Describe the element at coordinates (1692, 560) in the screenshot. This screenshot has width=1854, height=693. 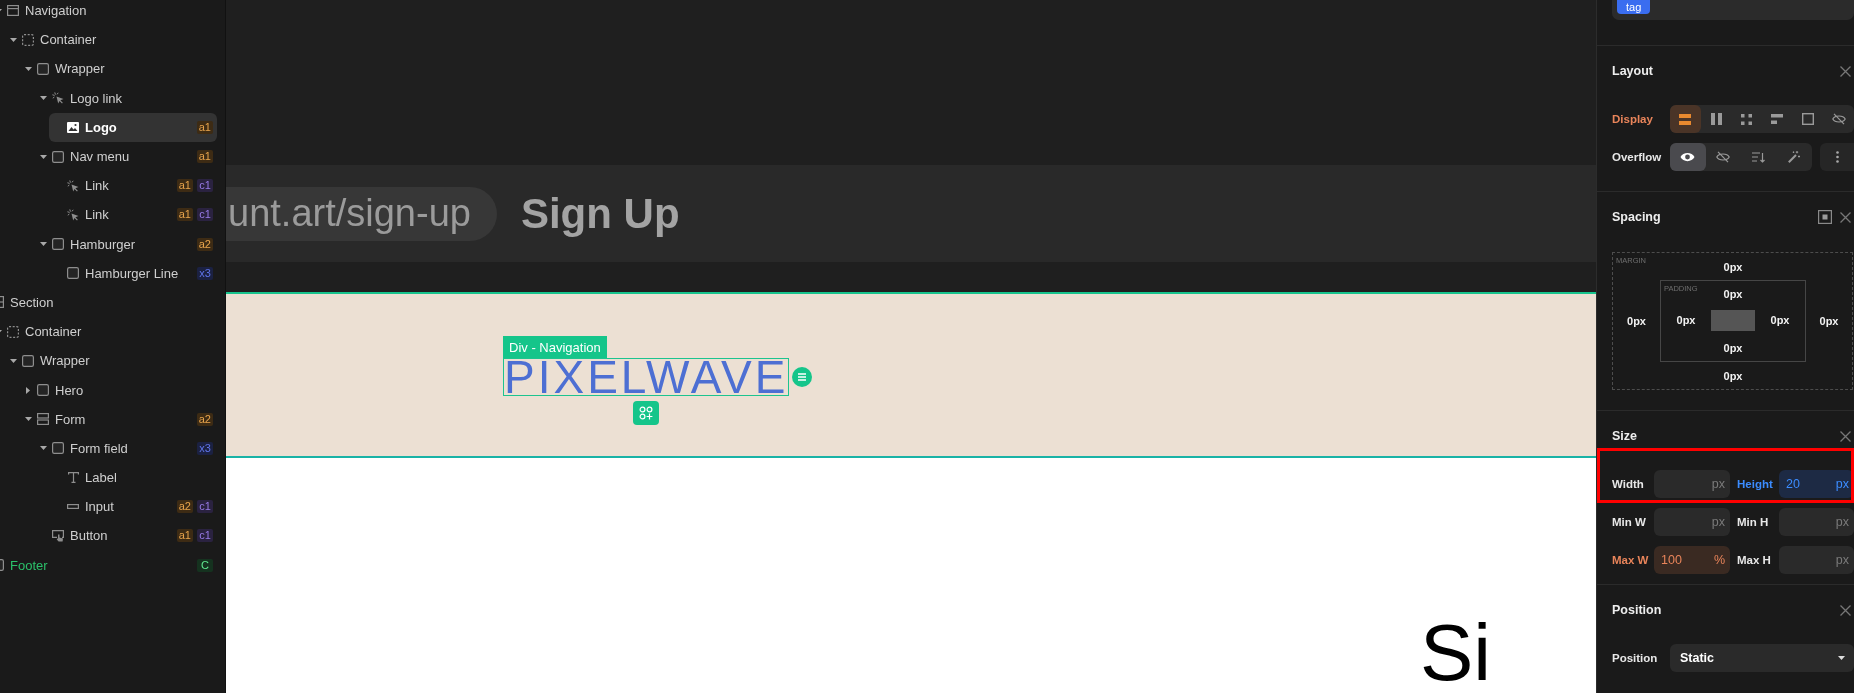
I see `size-field: 100 %` at that location.